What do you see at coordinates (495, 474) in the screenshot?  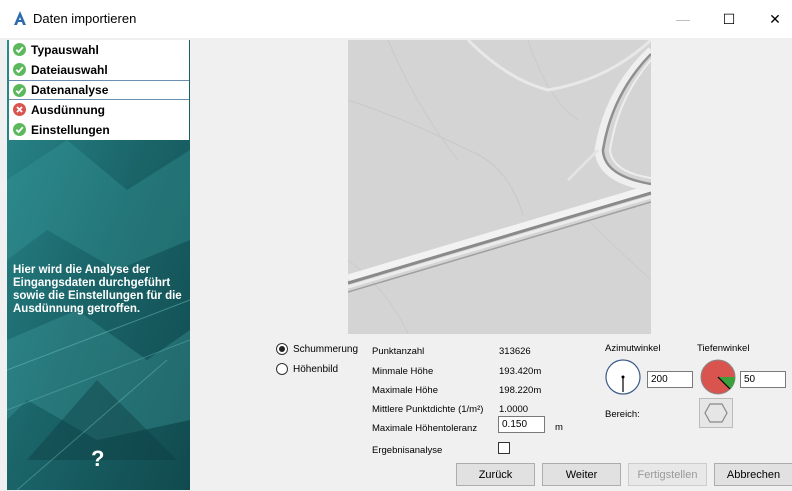 I see `back-button: Zurück` at bounding box center [495, 474].